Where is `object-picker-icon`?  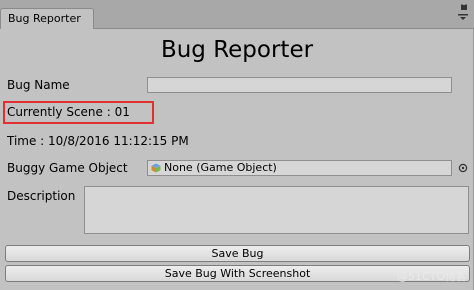
object-picker-icon is located at coordinates (463, 168).